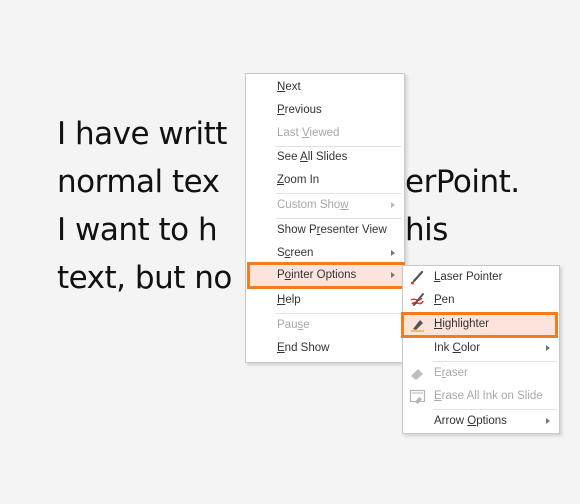 The height and width of the screenshot is (504, 580). What do you see at coordinates (325, 348) in the screenshot?
I see `menu-item-end-show: End Show` at bounding box center [325, 348].